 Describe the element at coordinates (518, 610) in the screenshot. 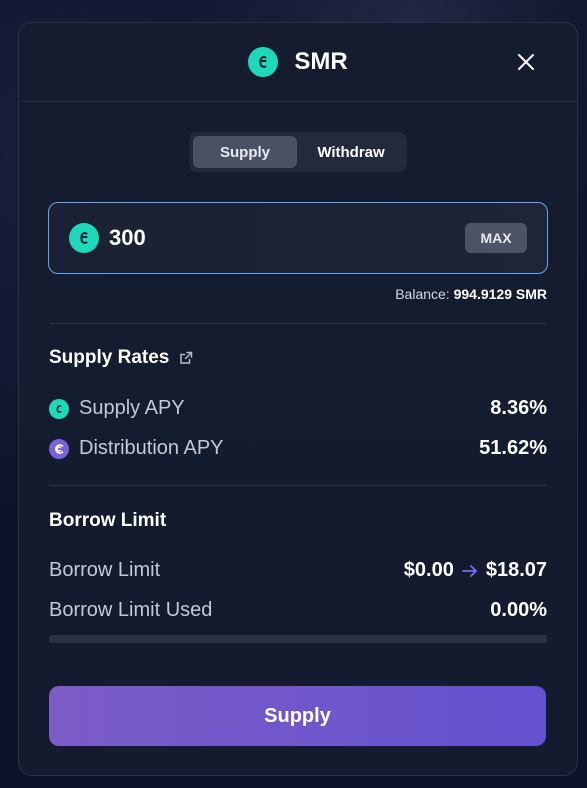

I see `borrow-limit-used-value: 0.00%` at that location.